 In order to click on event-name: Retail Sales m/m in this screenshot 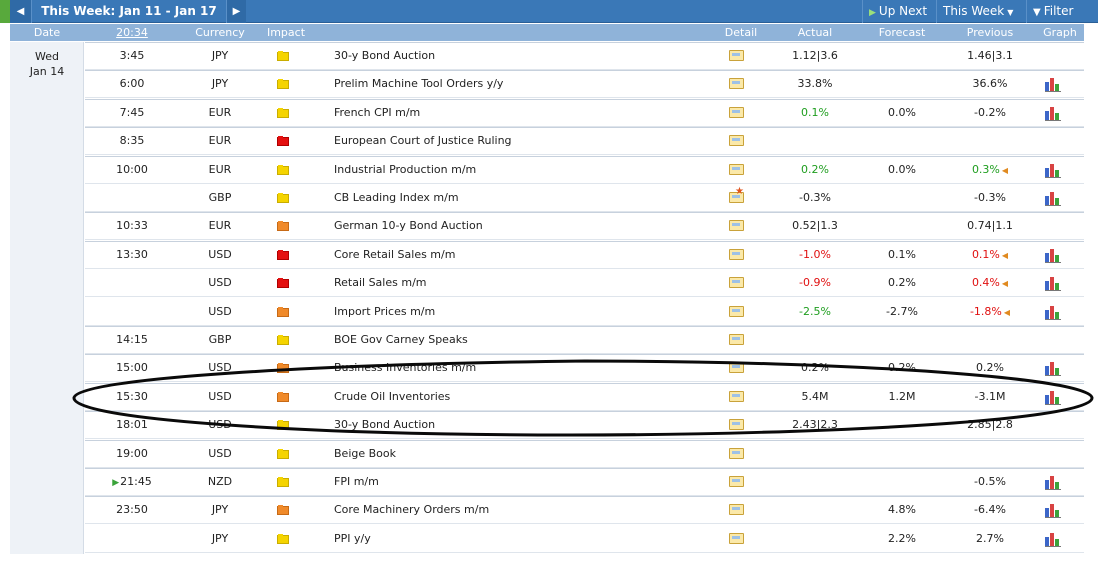, I will do `click(524, 283)`.